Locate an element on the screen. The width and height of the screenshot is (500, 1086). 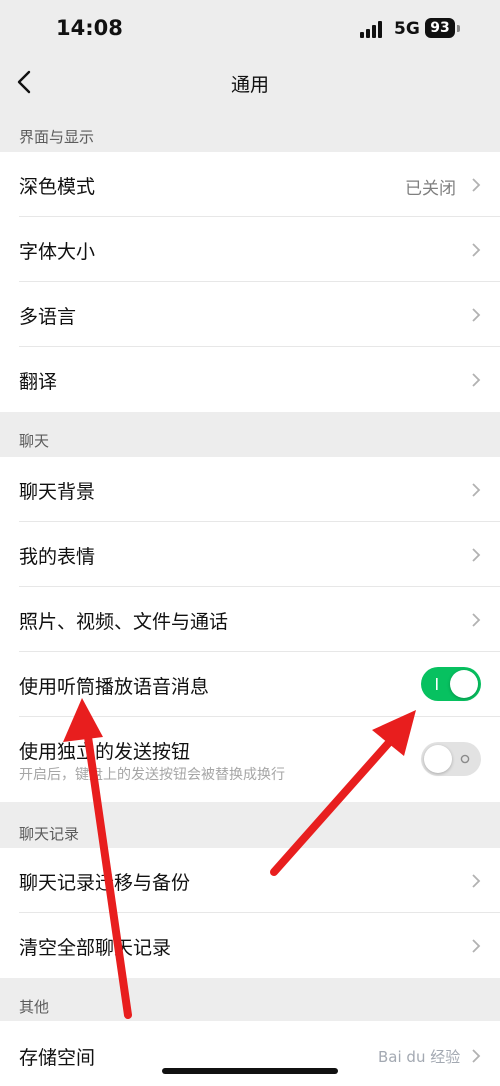
battery-tip is located at coordinates (458, 28).